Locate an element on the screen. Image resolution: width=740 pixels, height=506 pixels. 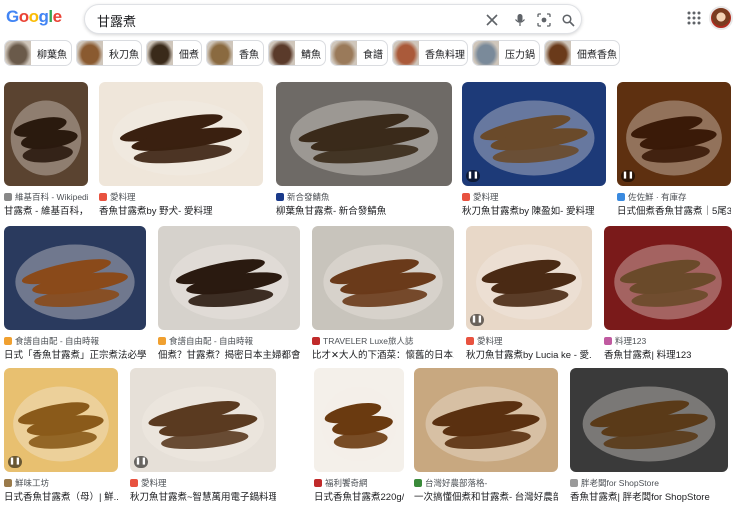
result-source: 新合發鯖魚 is located at coordinates (364, 197).